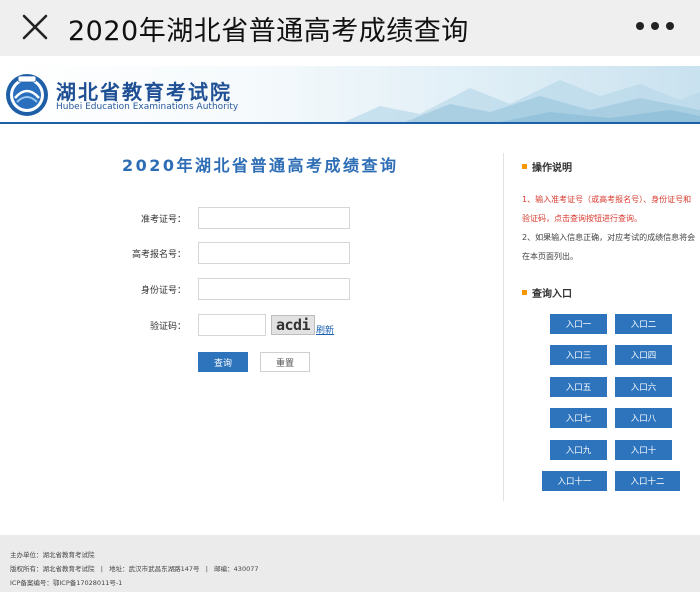 The image size is (700, 592). Describe the element at coordinates (522, 101) in the screenshot. I see `mountain-landscape-icon` at that location.